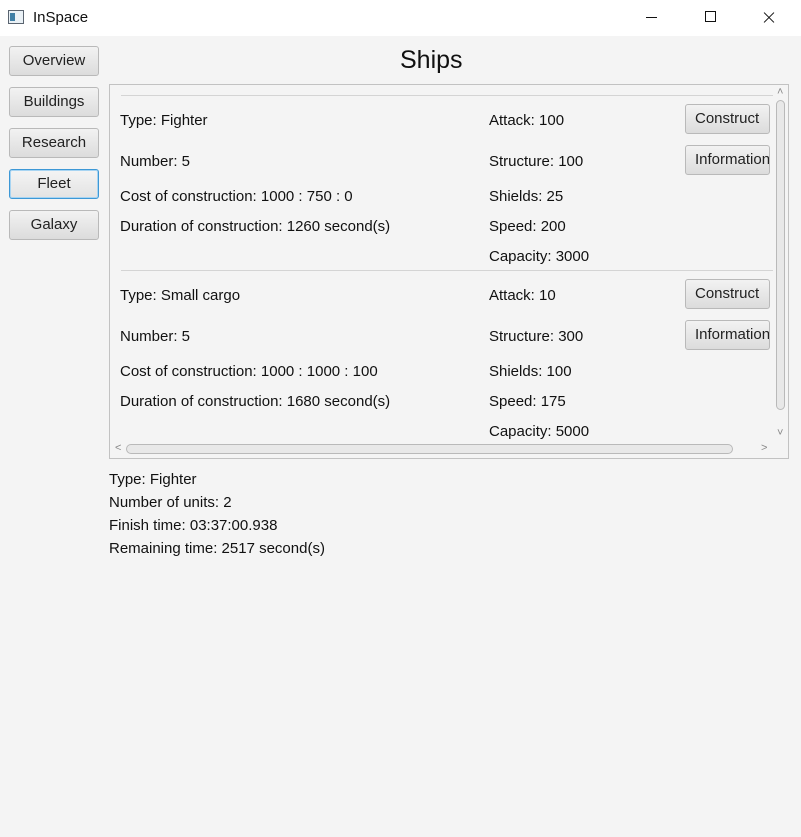 The width and height of the screenshot is (801, 837). What do you see at coordinates (54, 184) in the screenshot?
I see `nav-fleet-button: Fleet` at bounding box center [54, 184].